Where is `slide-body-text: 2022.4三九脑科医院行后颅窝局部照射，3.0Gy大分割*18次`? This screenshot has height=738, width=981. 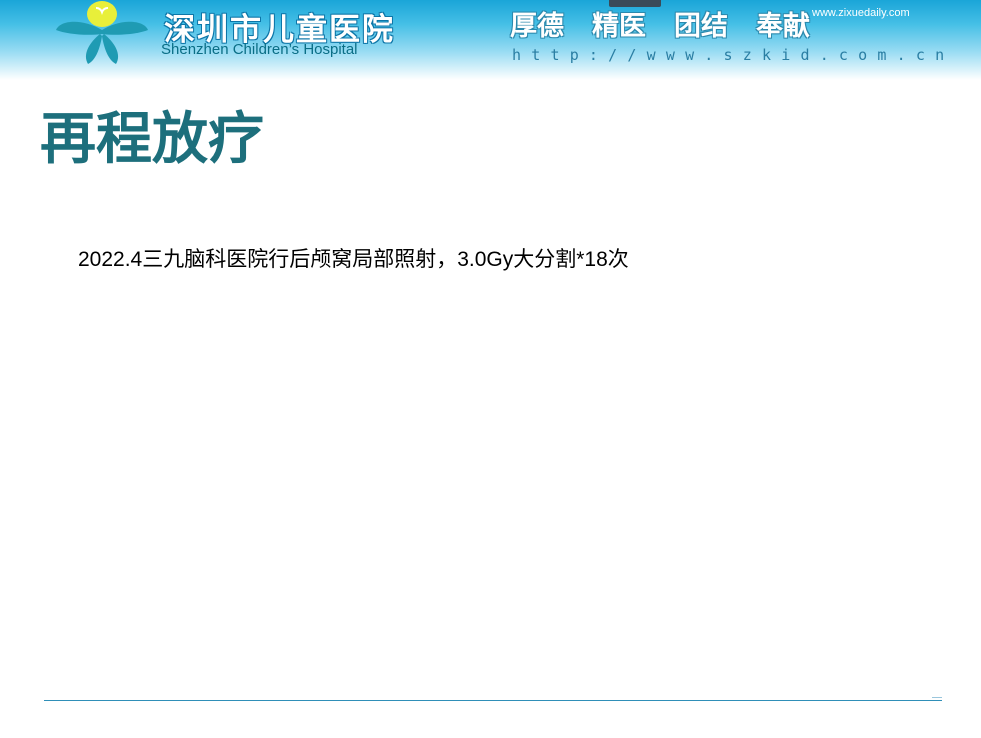 slide-body-text: 2022.4三九脑科医院行后颅窝局部照射，3.0Gy大分割*18次 is located at coordinates (353, 259).